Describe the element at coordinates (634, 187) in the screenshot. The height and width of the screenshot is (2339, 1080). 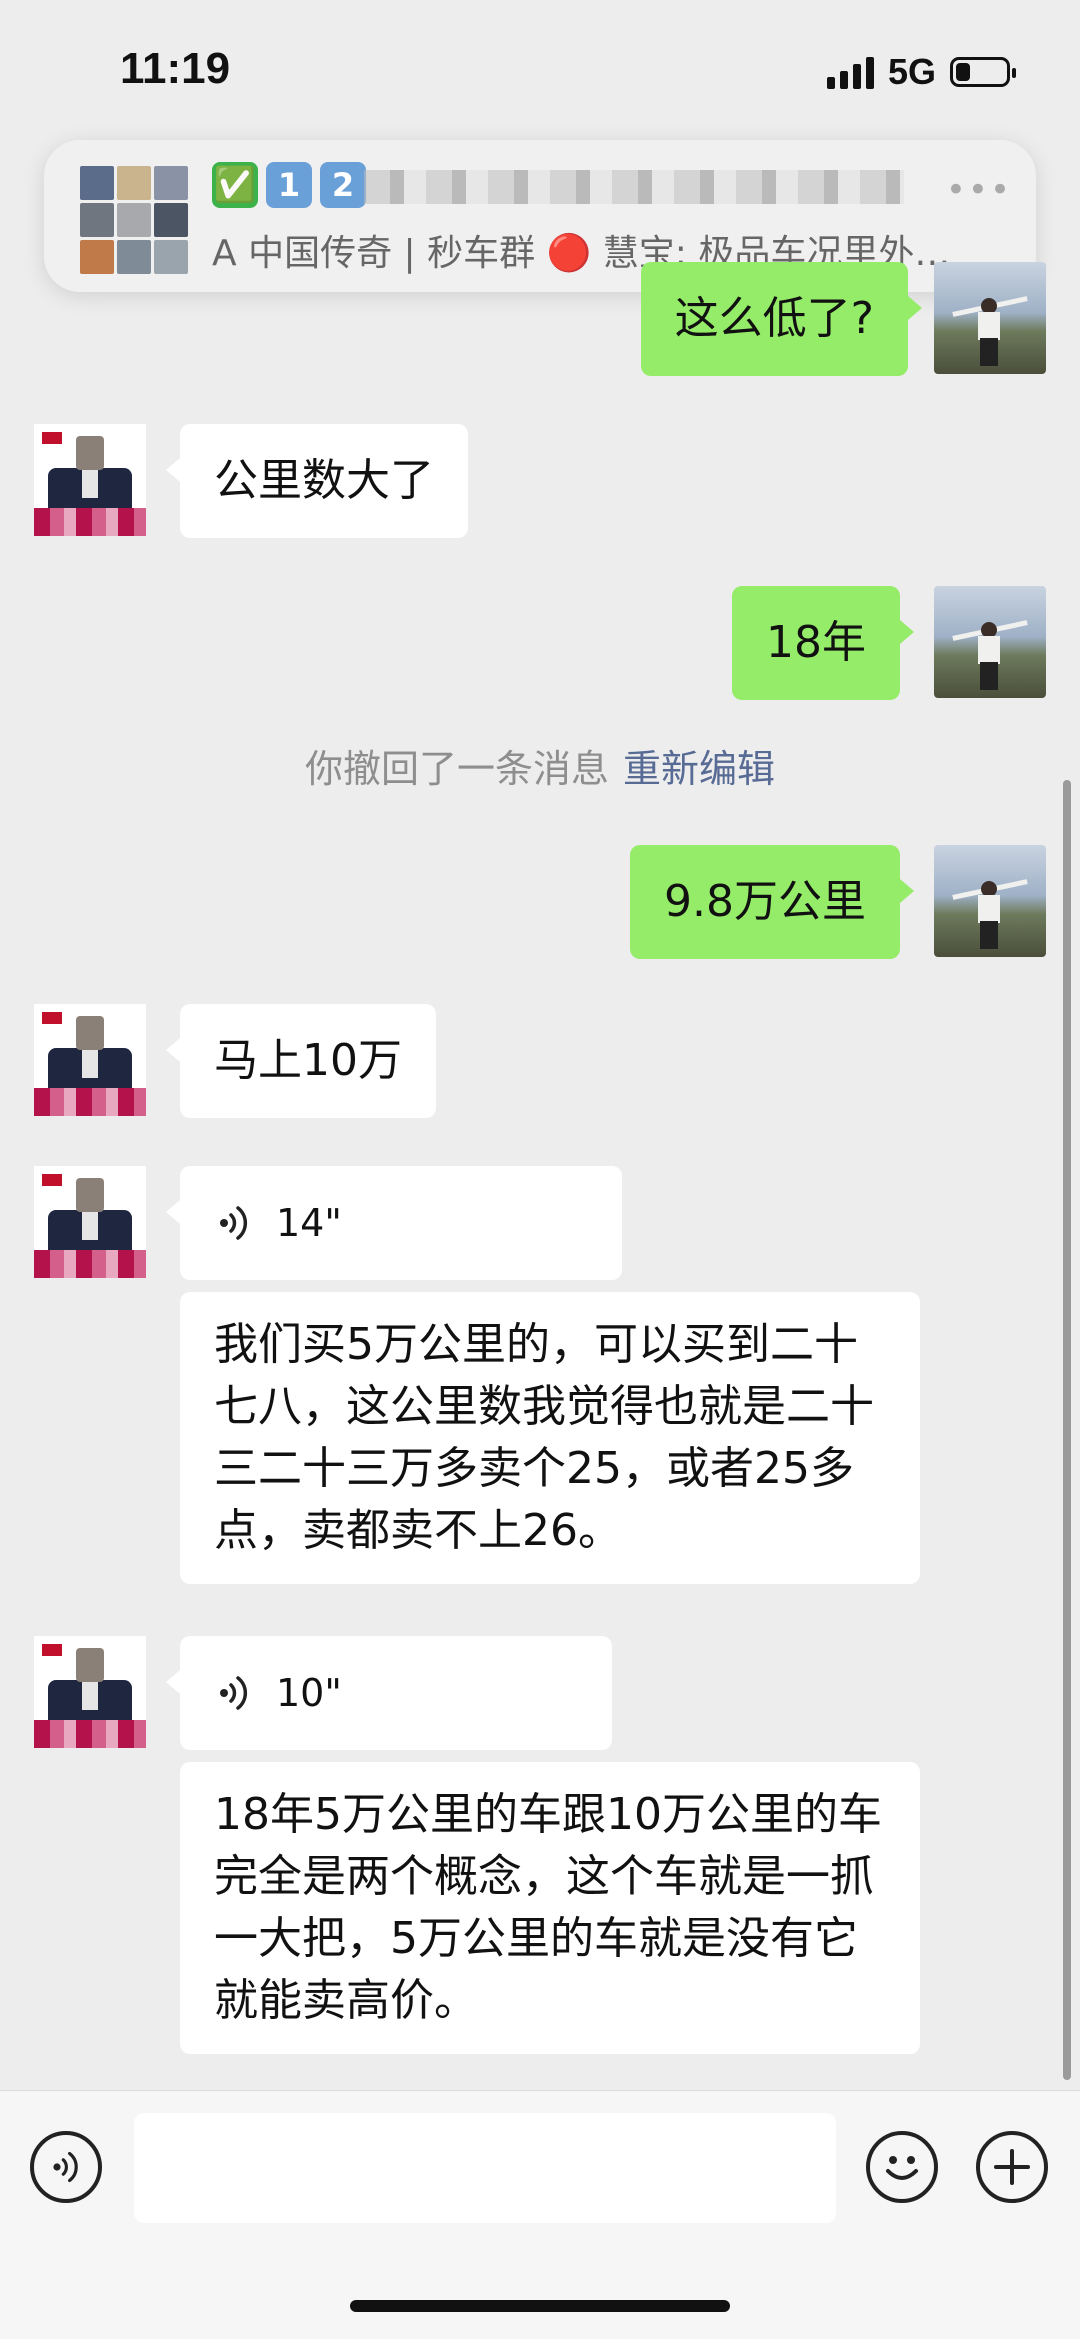
I see `blurred-group-name` at that location.